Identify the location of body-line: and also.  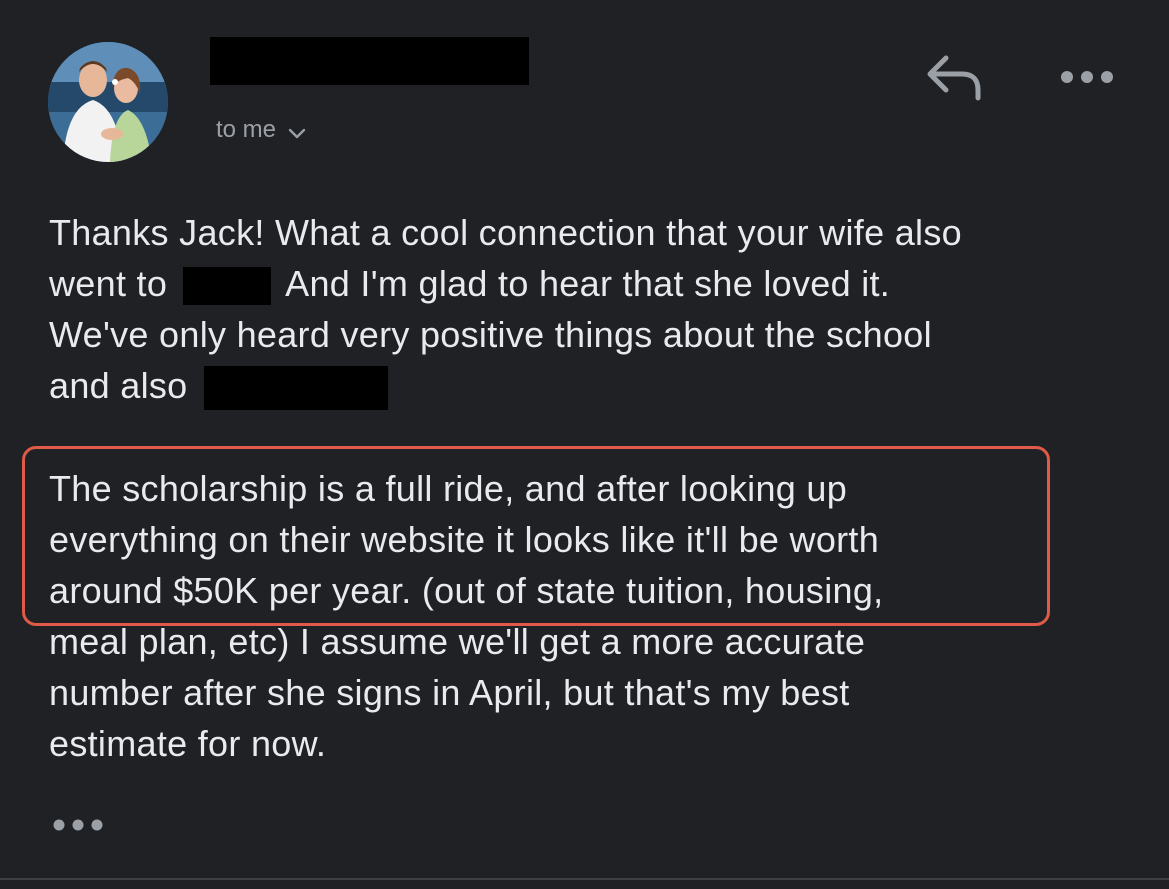
(118, 385).